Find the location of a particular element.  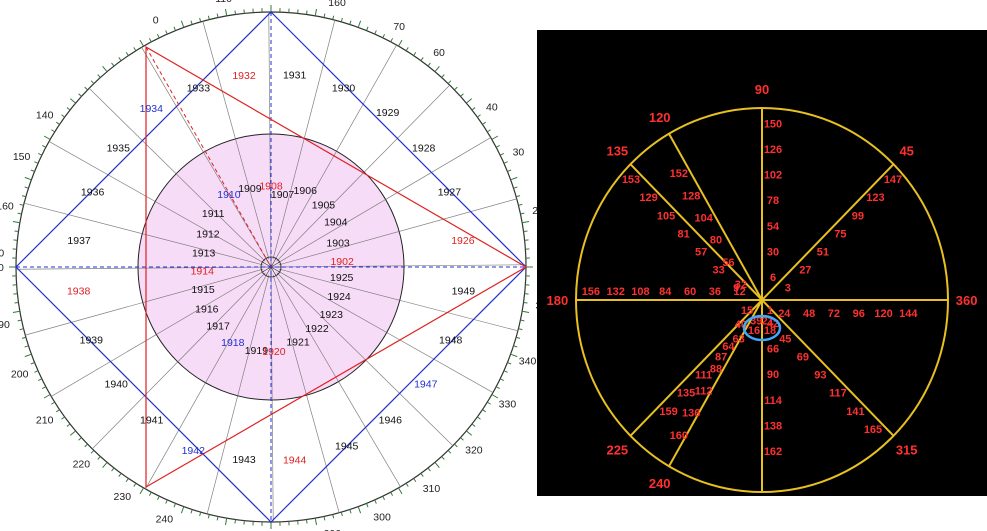

year-label: 1911 is located at coordinates (213, 214).